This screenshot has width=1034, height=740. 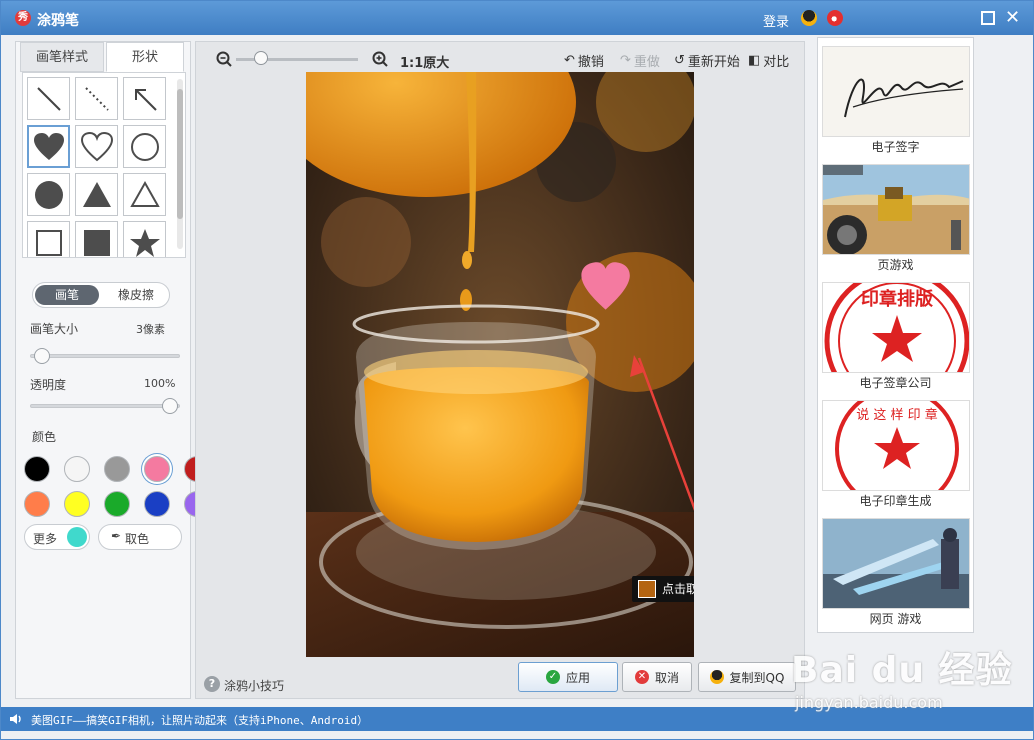 I want to click on pick-color-tooltip-text: 点击取色, so click(x=678, y=589).